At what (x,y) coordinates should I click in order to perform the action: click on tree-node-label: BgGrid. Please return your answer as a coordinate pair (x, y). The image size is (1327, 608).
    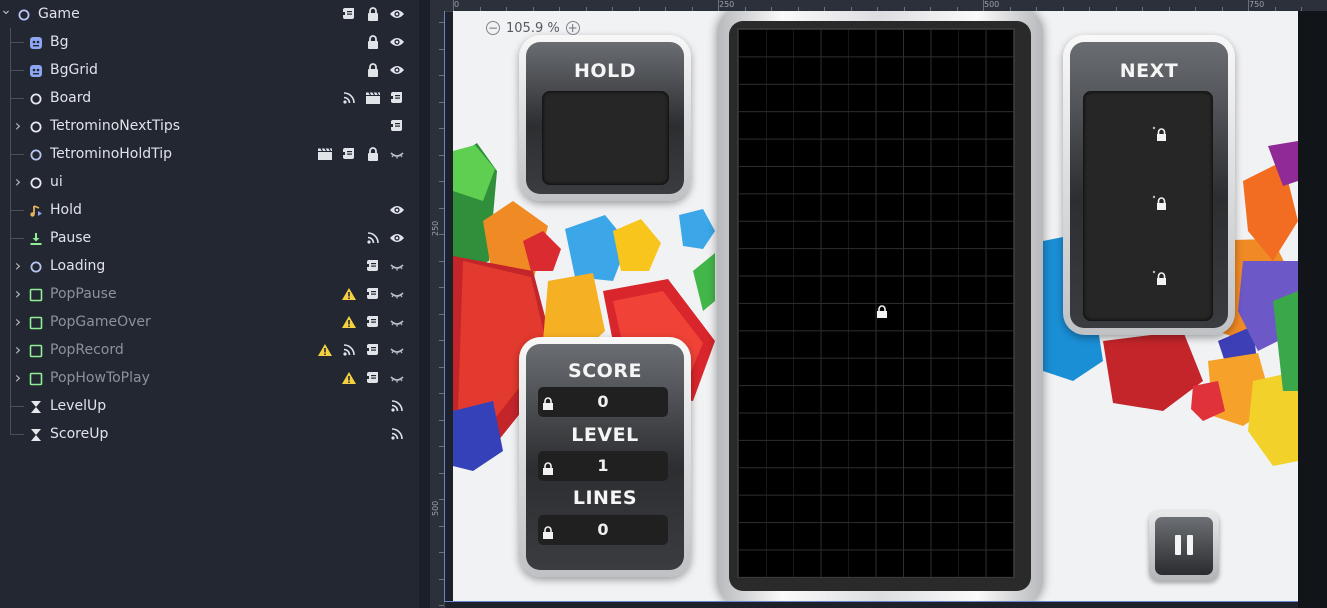
    Looking at the image, I should click on (74, 70).